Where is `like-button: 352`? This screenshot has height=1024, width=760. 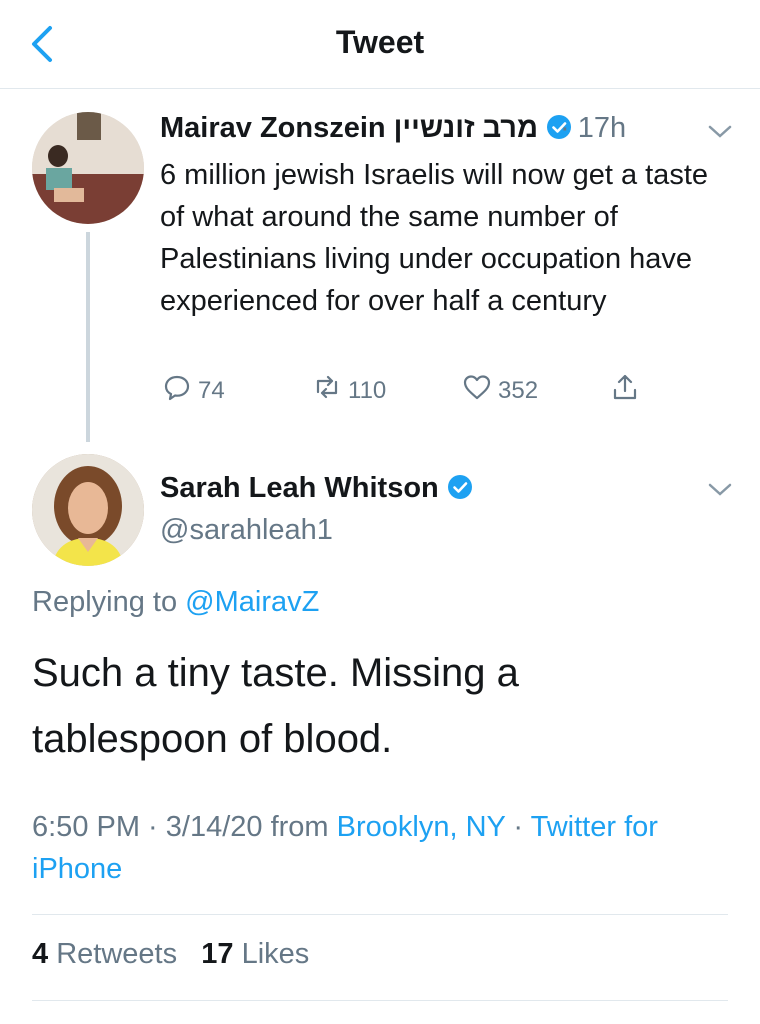
like-button: 352 is located at coordinates (500, 390).